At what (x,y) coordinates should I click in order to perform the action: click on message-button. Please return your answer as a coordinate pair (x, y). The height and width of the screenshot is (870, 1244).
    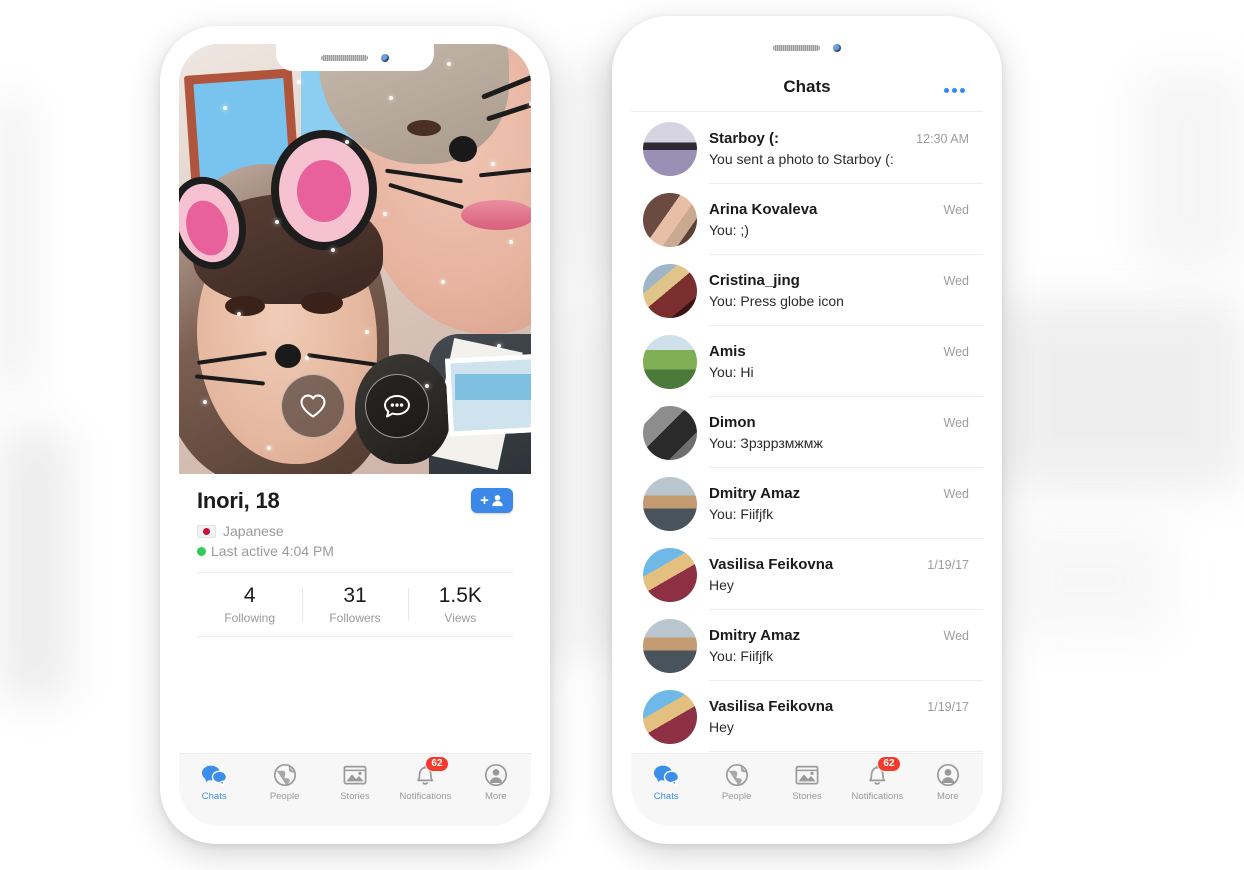
    Looking at the image, I should click on (397, 406).